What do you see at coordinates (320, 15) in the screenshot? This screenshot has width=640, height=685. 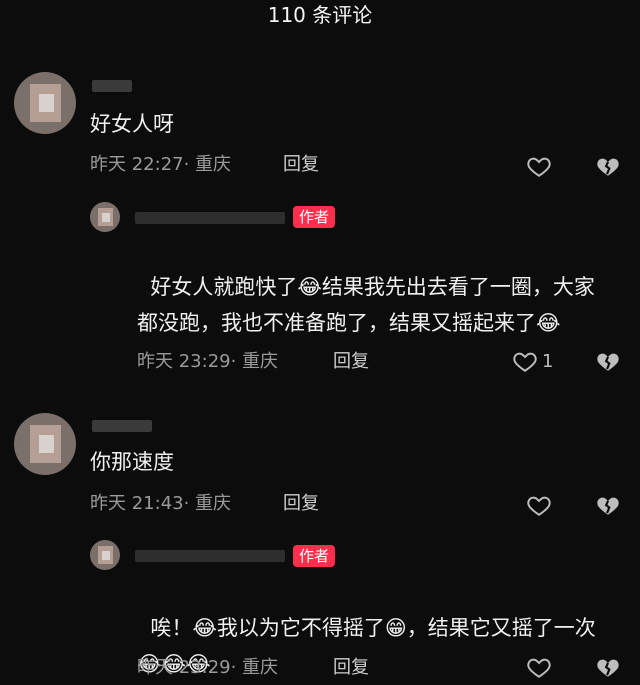 I see `comments-count-title: 110 条评论` at bounding box center [320, 15].